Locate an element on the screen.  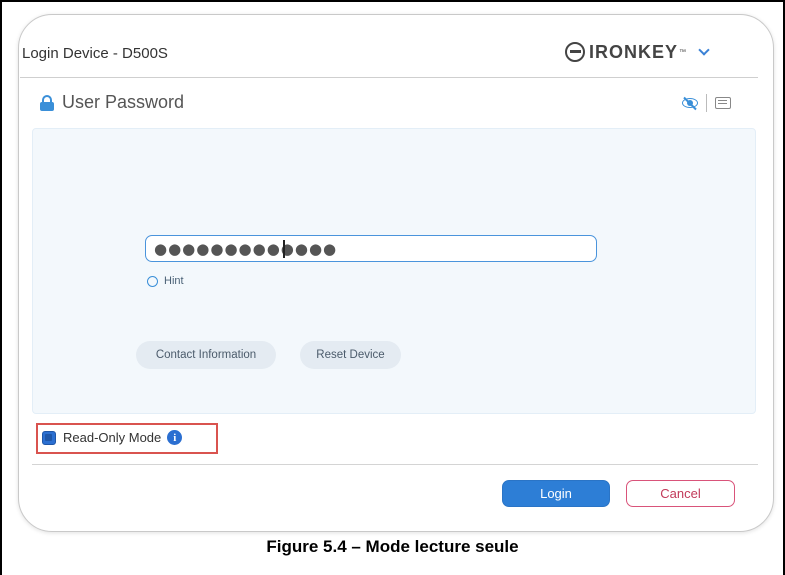
brand-trademark: ™ is located at coordinates (683, 52).